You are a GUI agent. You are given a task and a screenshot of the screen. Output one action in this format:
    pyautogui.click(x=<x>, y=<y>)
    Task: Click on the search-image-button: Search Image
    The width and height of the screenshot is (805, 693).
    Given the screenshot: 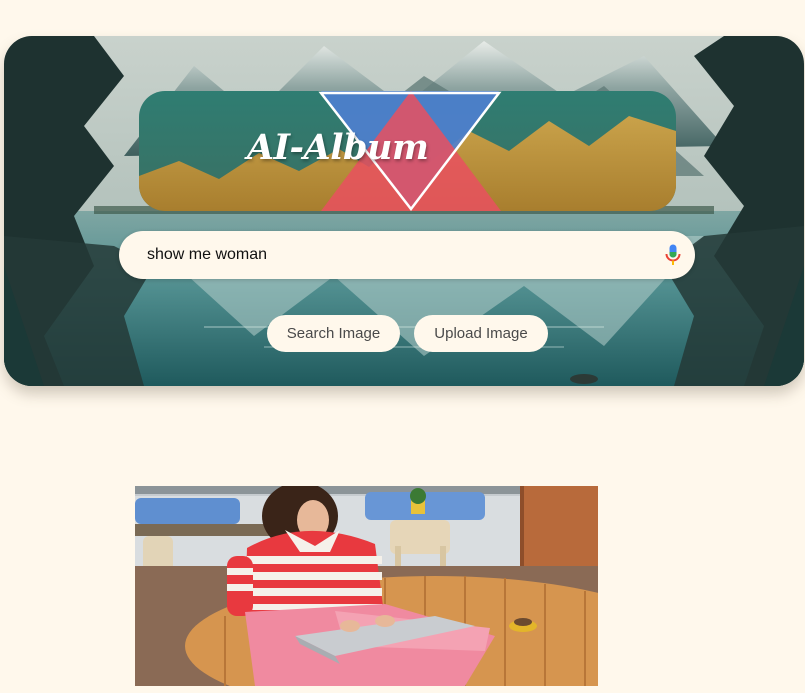 What is the action you would take?
    pyautogui.click(x=333, y=333)
    